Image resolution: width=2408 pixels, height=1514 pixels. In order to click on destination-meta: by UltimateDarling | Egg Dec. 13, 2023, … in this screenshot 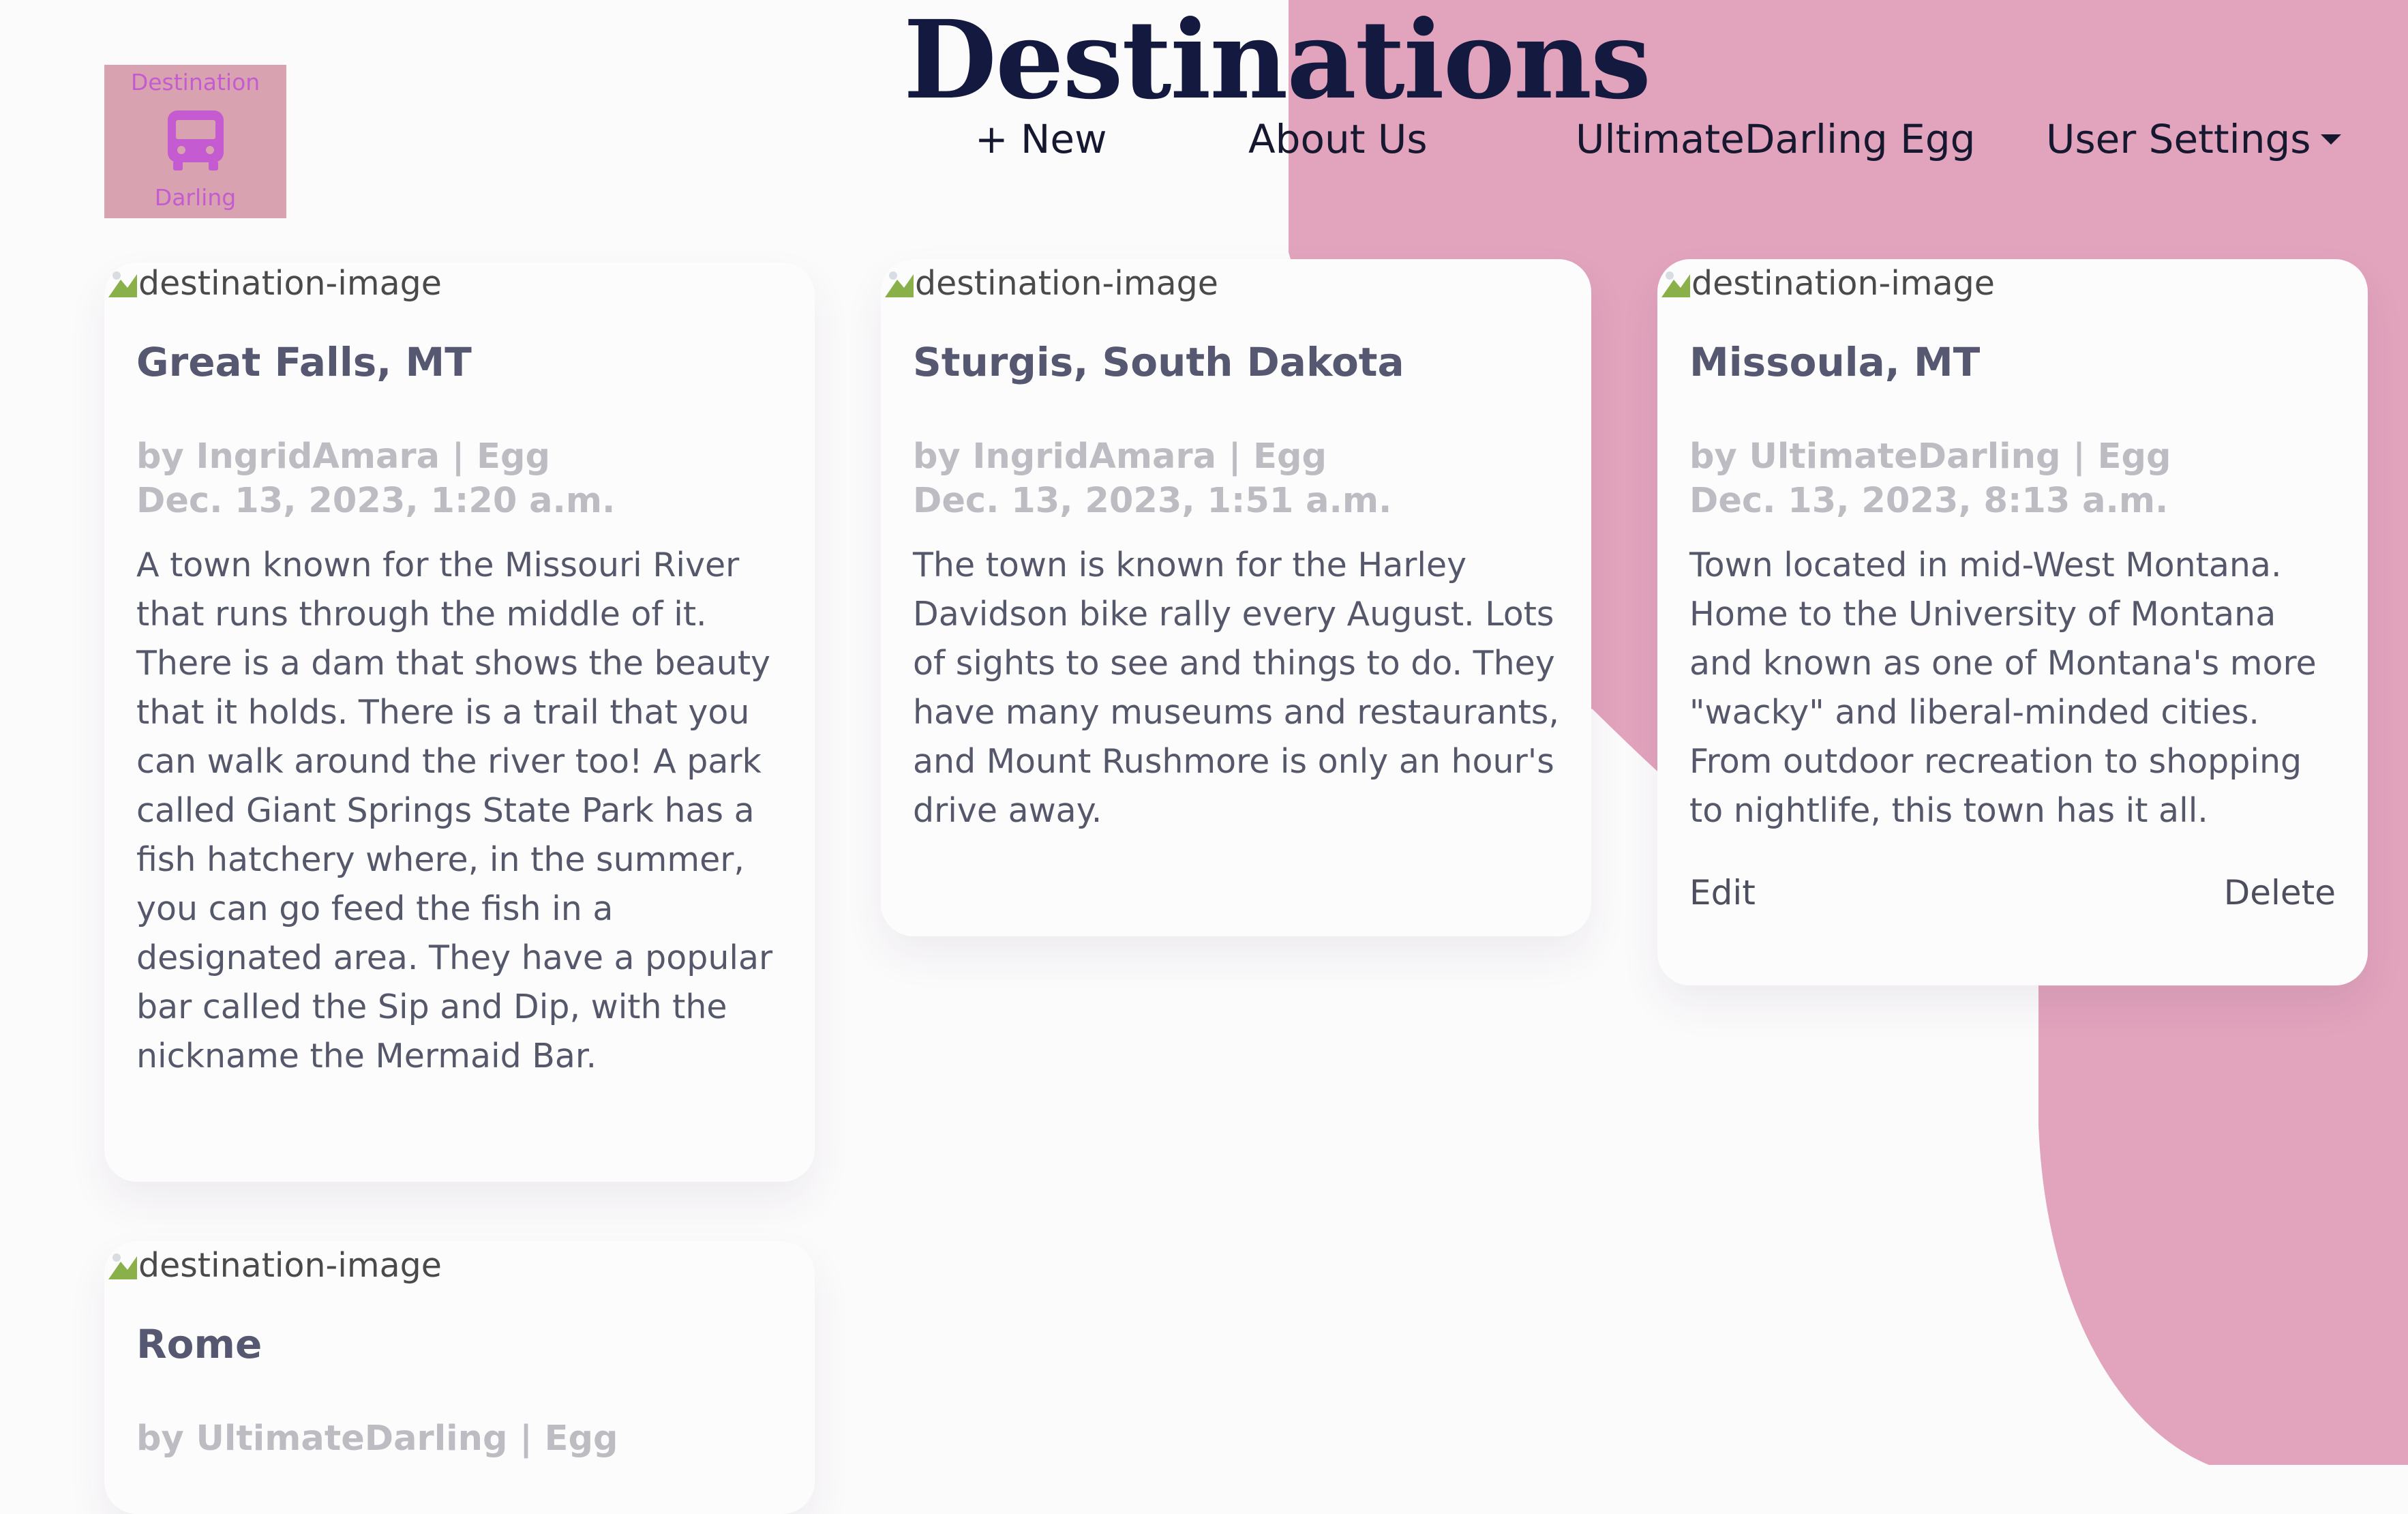, I will do `click(1930, 478)`.